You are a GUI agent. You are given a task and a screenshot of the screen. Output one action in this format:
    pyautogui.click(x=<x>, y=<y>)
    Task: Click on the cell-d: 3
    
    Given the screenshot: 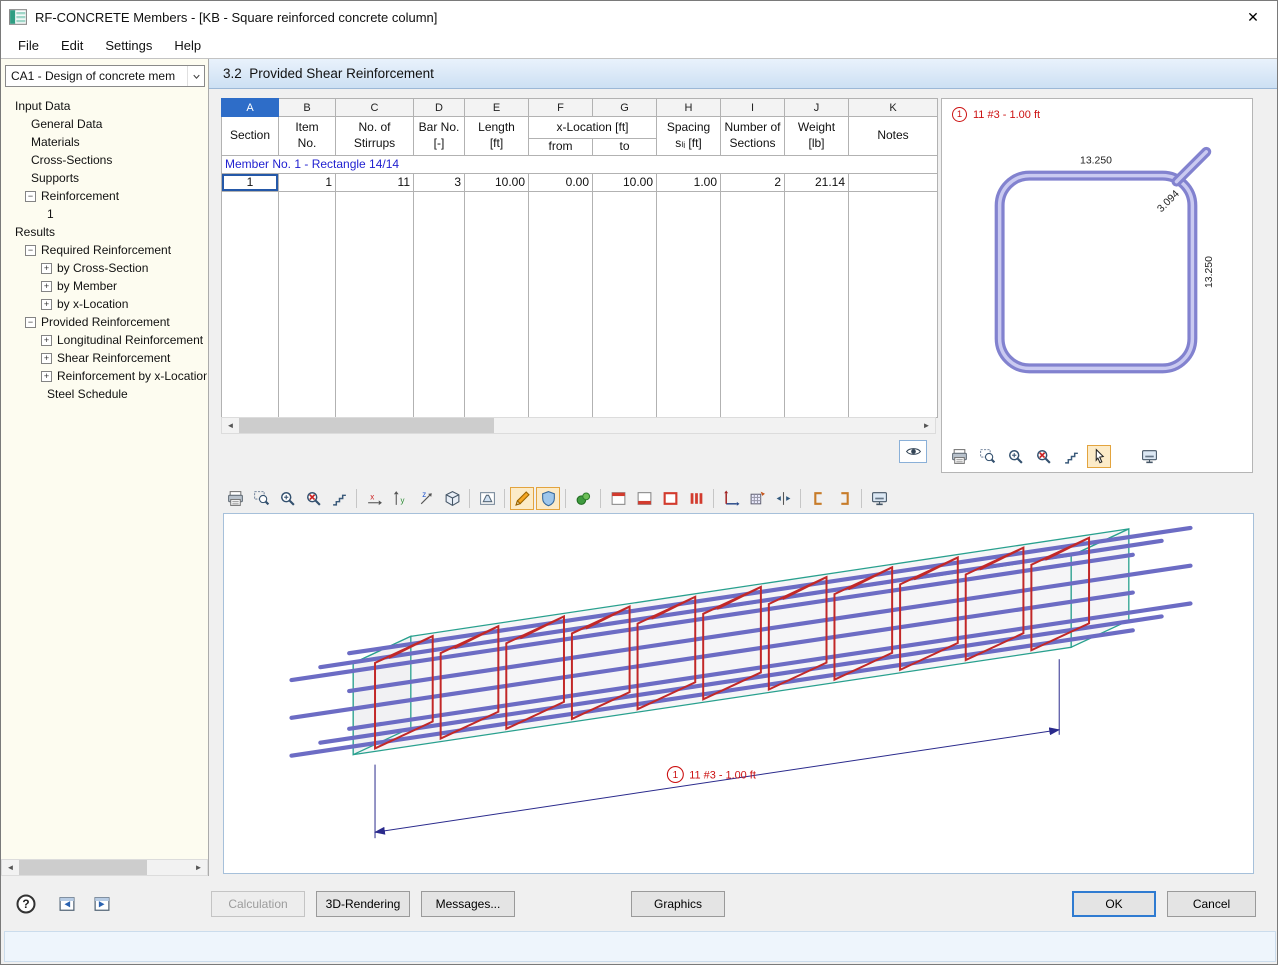 What is the action you would take?
    pyautogui.click(x=439, y=182)
    